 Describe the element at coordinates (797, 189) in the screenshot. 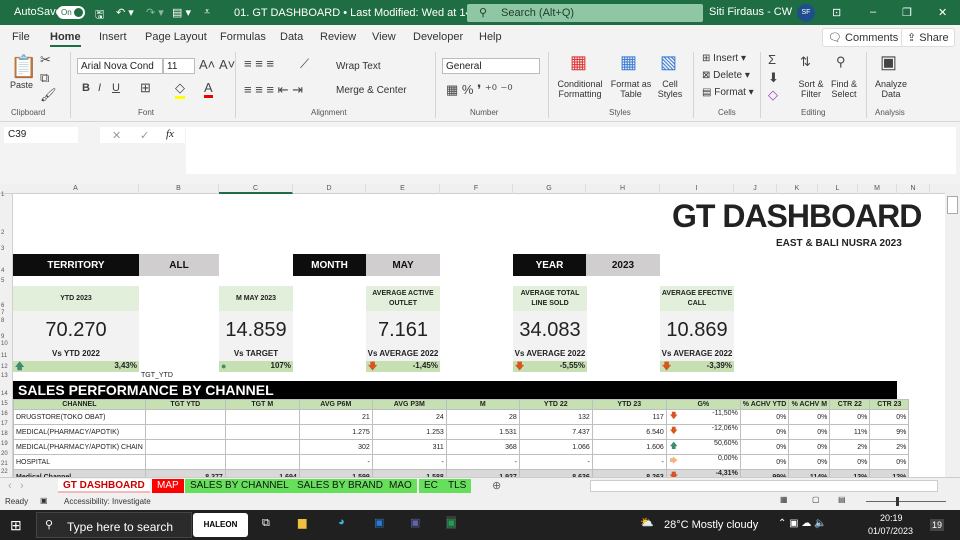

I see `column-header-K: K` at that location.